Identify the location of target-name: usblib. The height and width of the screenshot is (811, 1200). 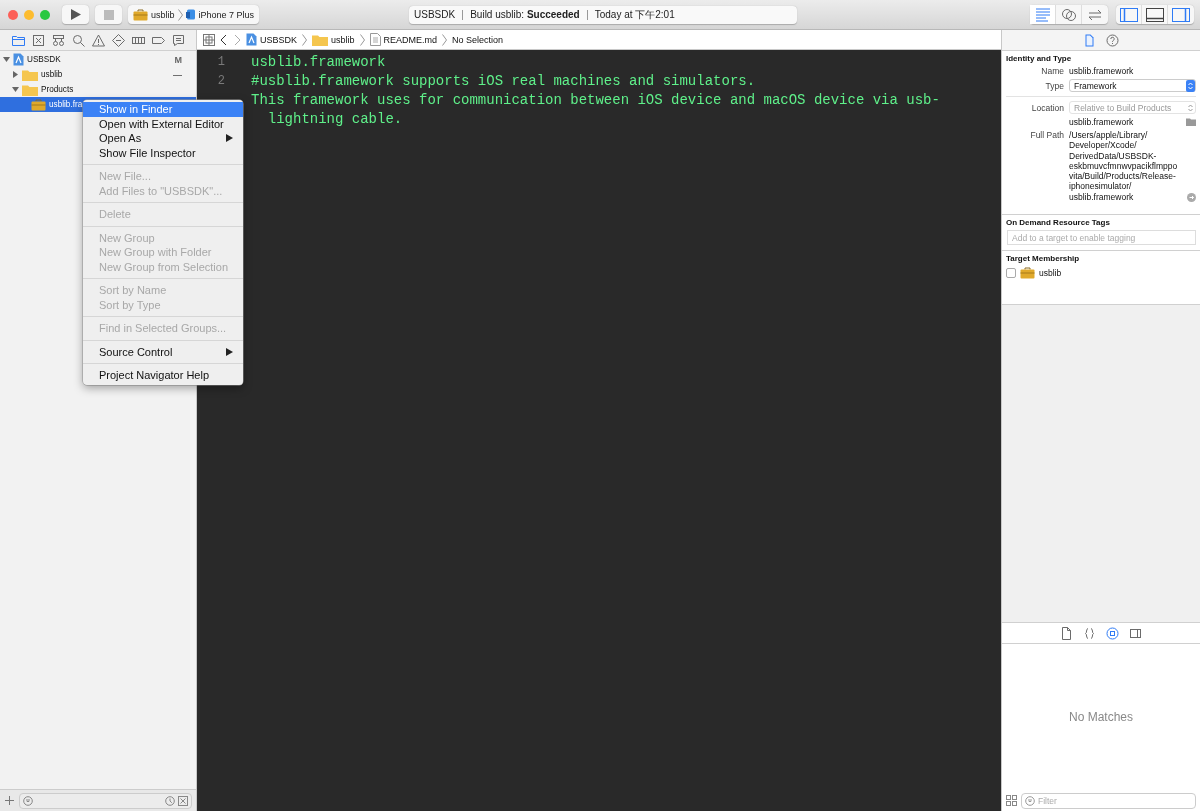
(1050, 273).